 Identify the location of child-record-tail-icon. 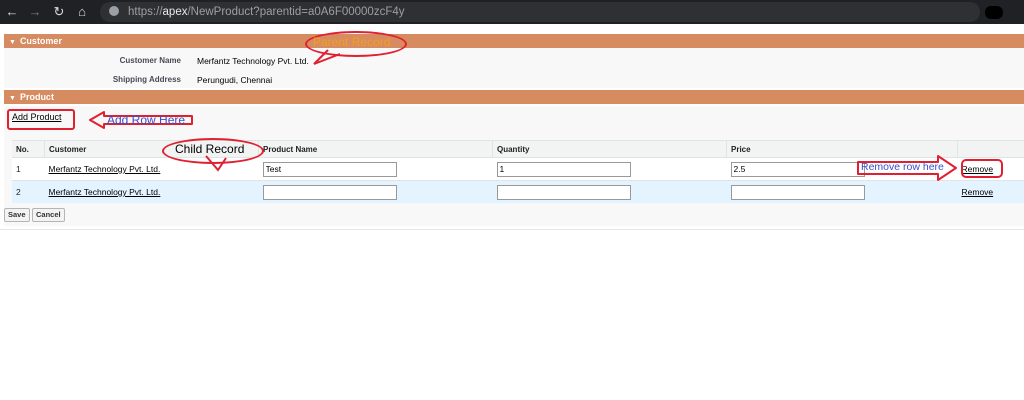
(216, 163).